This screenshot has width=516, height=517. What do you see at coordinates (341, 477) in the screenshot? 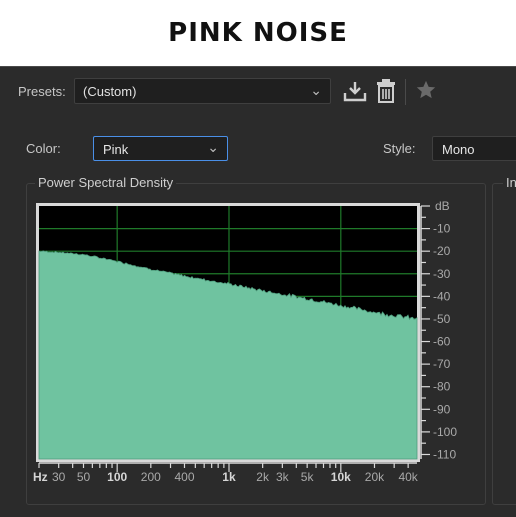
I see `x-tick-label: 10k` at bounding box center [341, 477].